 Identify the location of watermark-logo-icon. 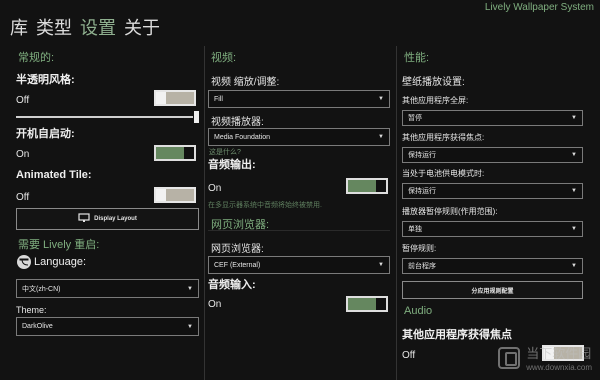
(509, 357).